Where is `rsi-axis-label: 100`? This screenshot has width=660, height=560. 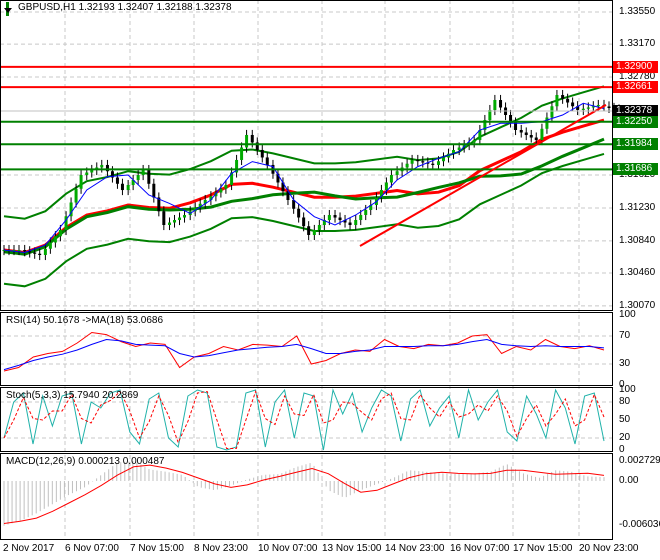 rsi-axis-label: 100 is located at coordinates (627, 314).